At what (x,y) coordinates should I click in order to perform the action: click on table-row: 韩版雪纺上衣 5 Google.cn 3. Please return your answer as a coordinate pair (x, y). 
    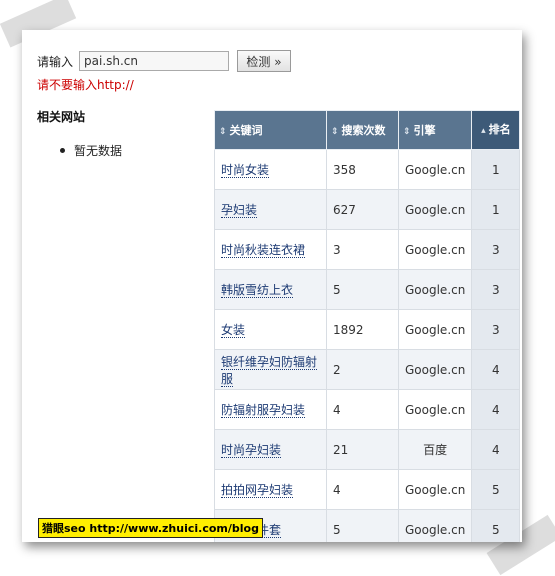
    Looking at the image, I should click on (367, 289).